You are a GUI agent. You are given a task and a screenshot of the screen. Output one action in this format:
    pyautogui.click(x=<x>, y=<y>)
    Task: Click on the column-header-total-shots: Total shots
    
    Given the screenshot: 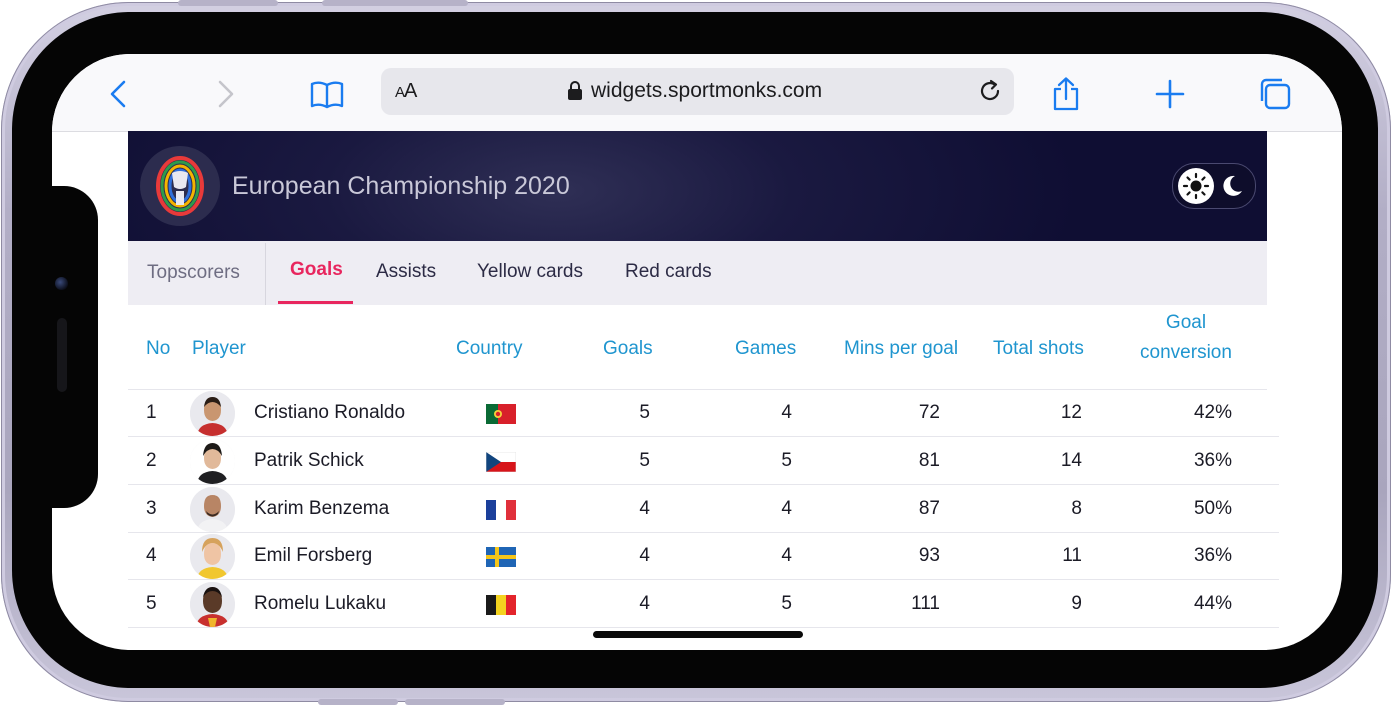 What is the action you would take?
    pyautogui.click(x=1038, y=349)
    